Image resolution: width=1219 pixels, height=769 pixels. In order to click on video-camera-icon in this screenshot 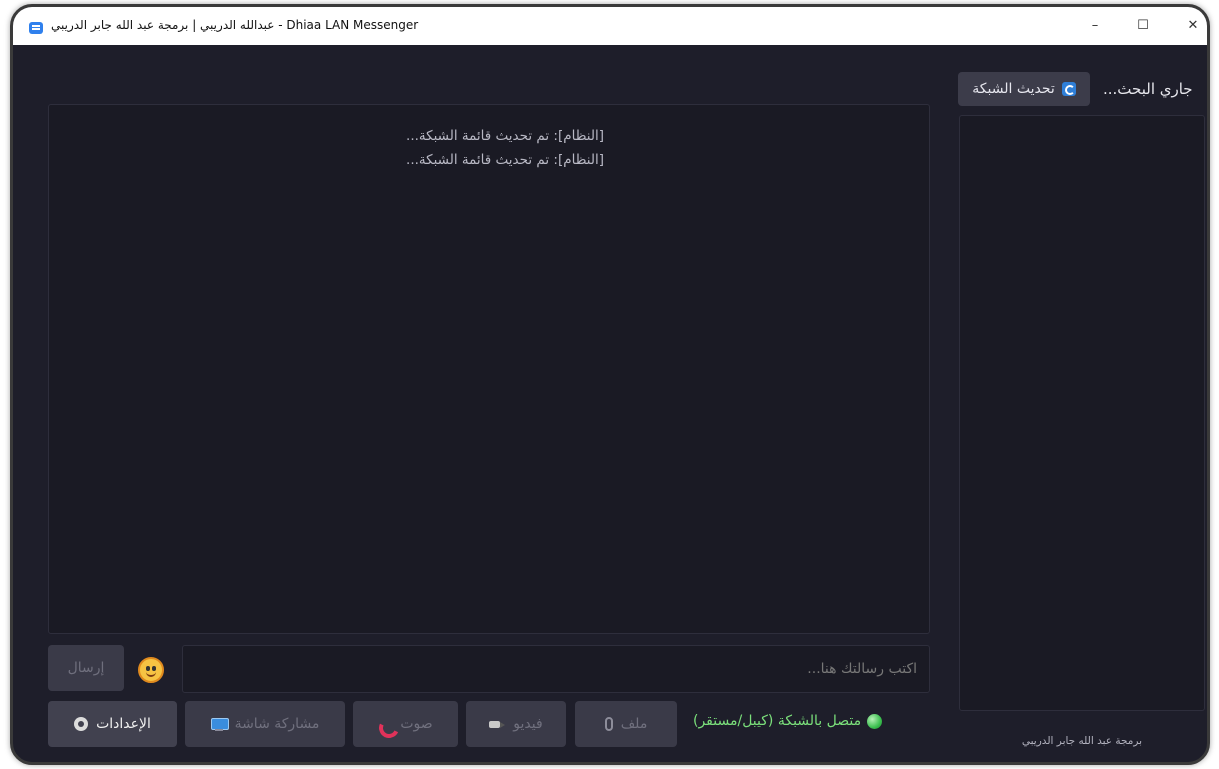, I will do `click(497, 724)`.